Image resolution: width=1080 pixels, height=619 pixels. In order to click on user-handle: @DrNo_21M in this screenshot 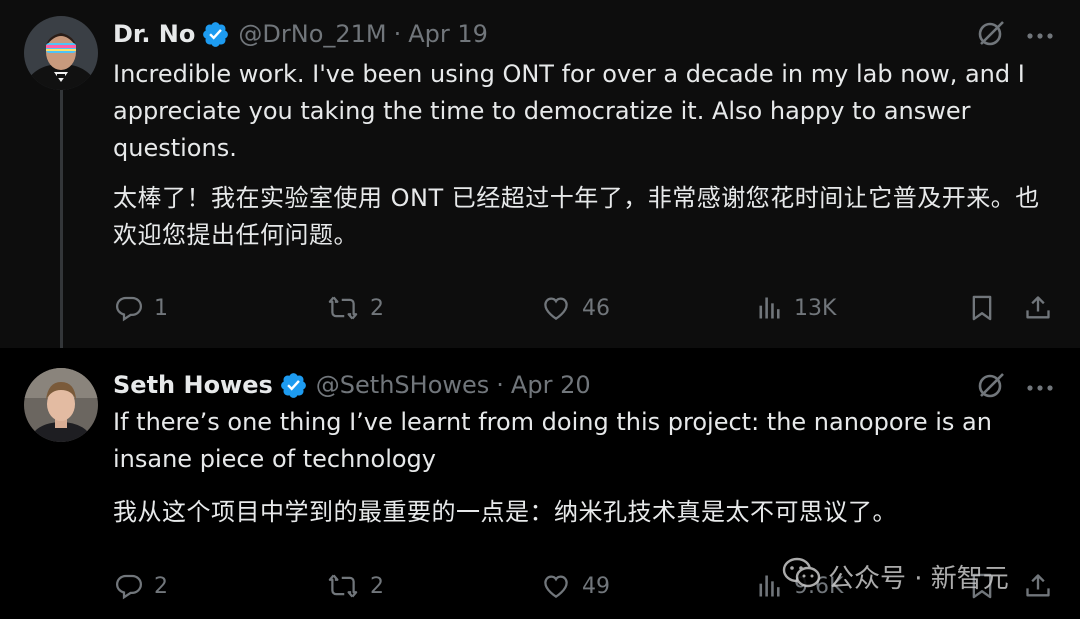, I will do `click(312, 34)`.